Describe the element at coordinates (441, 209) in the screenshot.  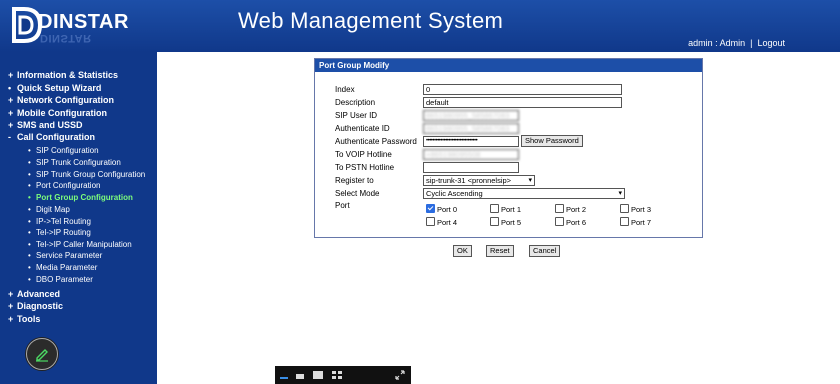
I see `port-0-checkbox: Port 0` at that location.